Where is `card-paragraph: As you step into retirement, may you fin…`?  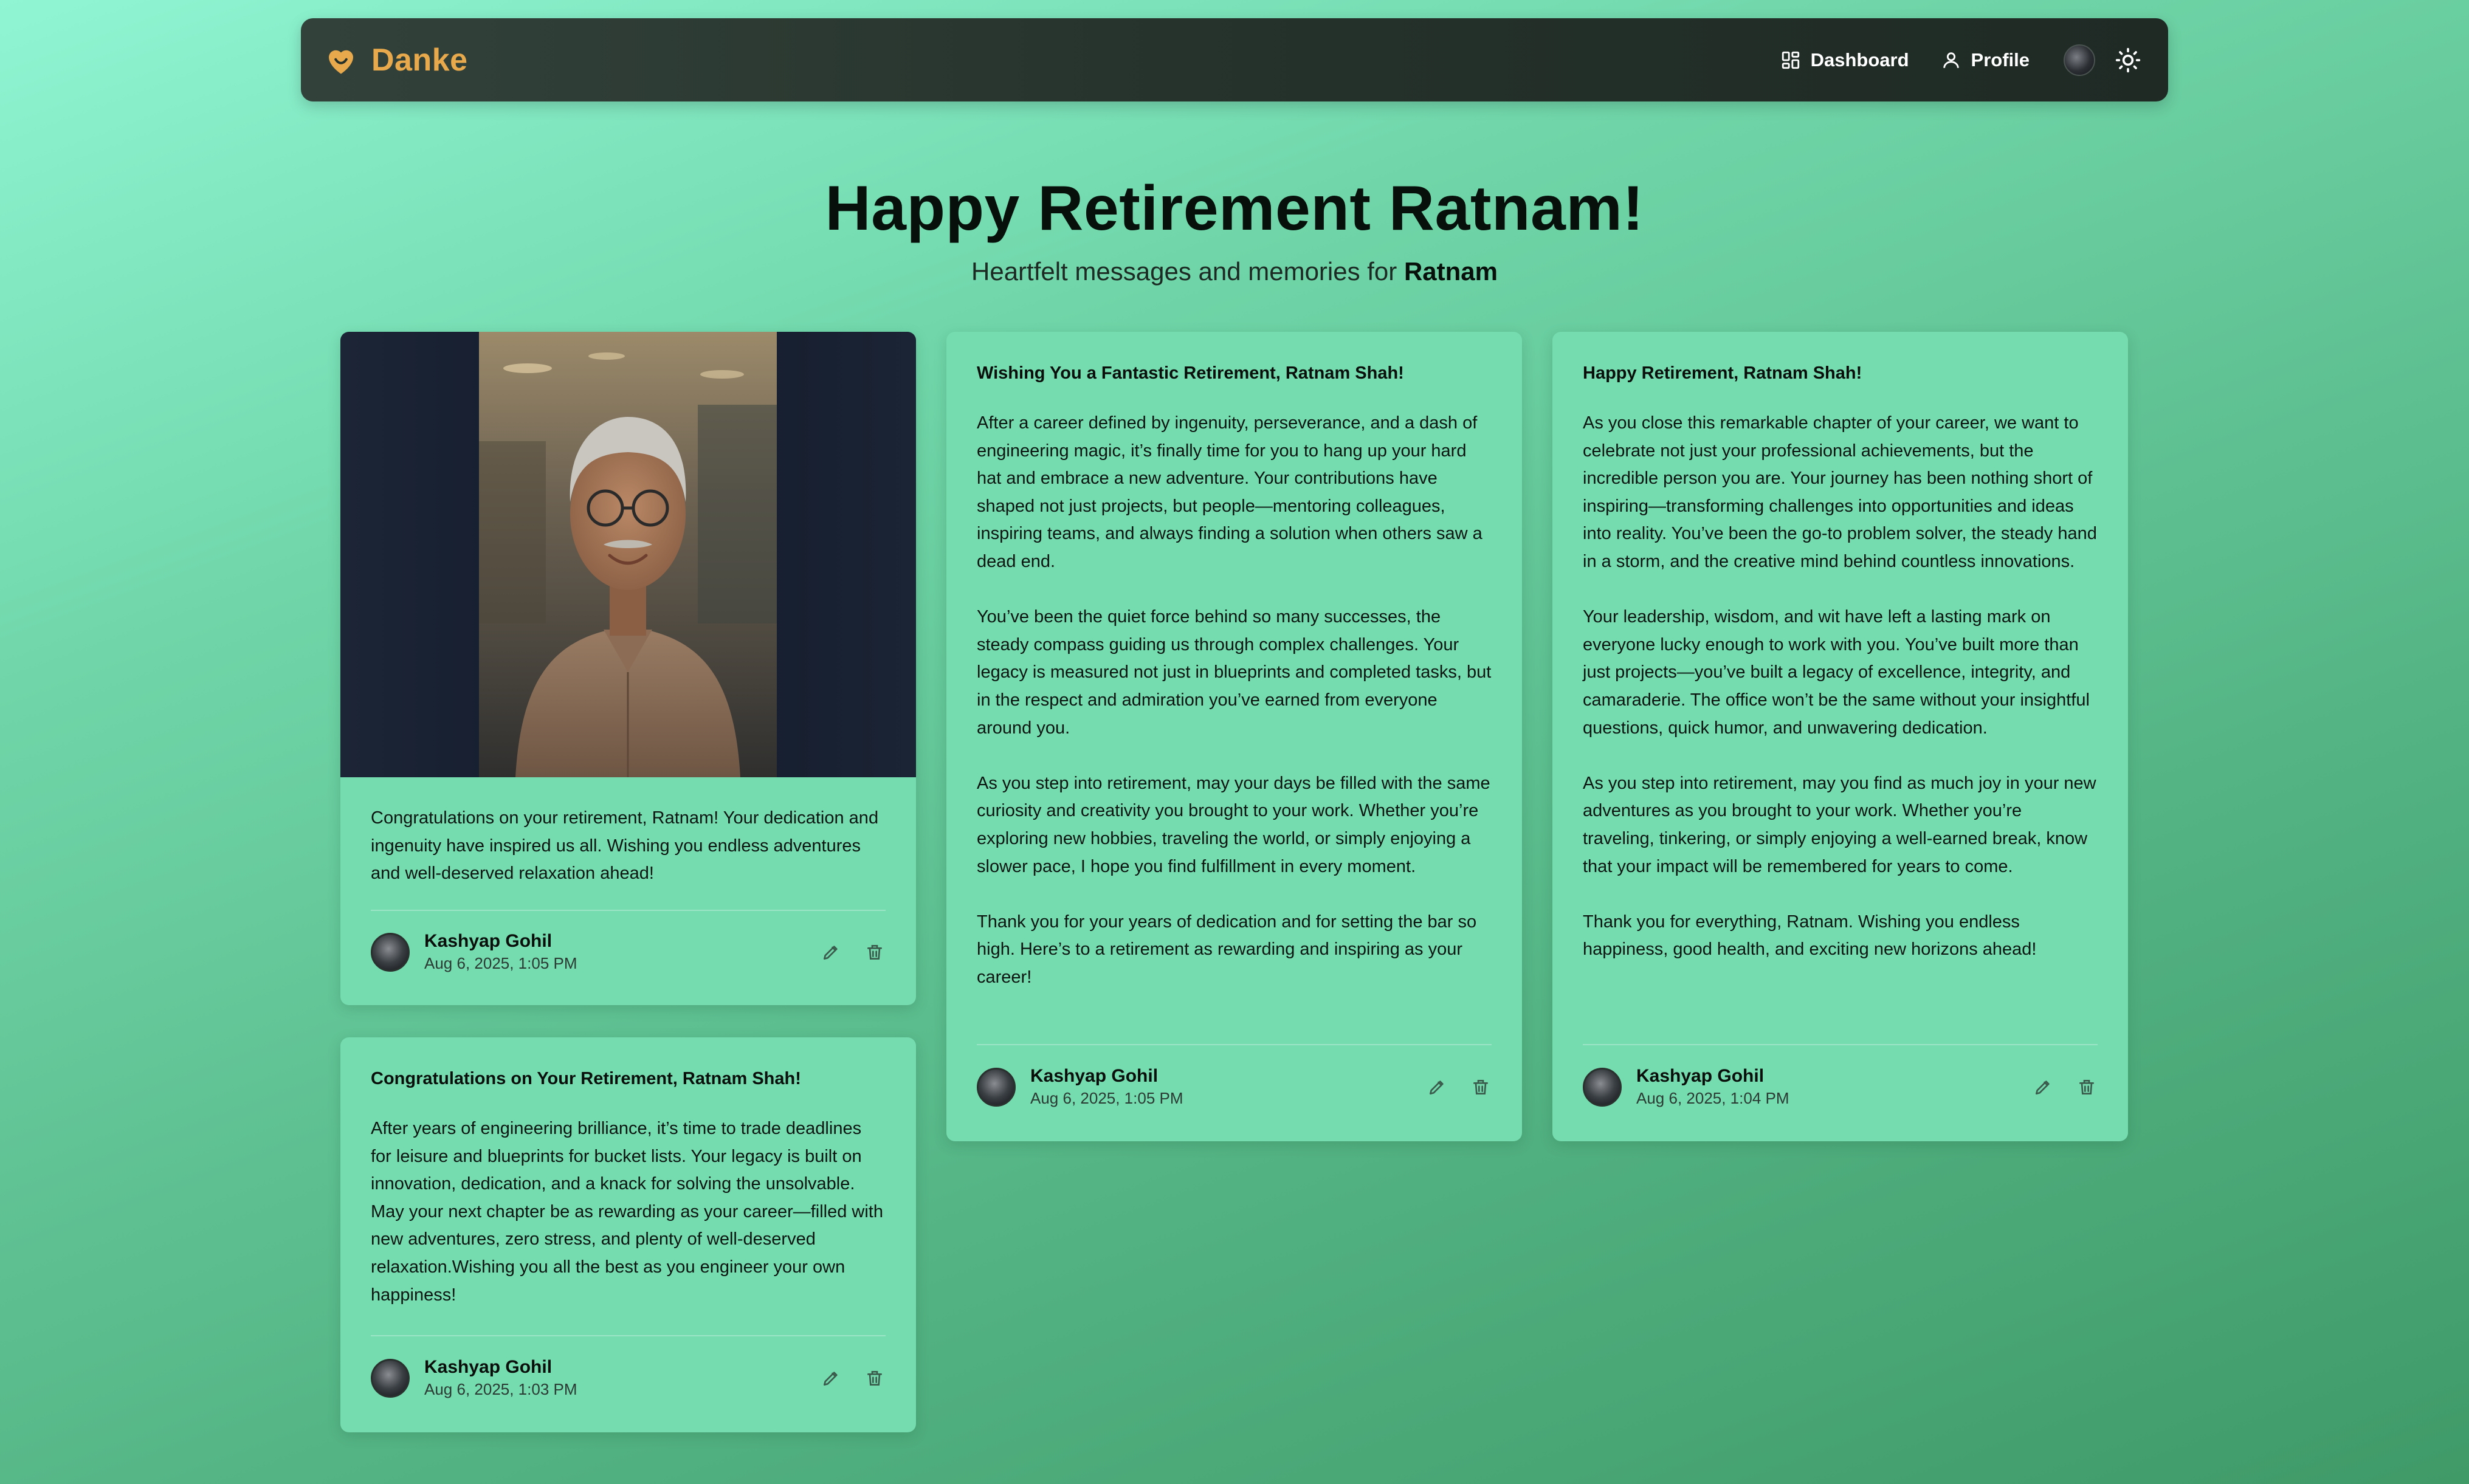 card-paragraph: As you step into retirement, may you fin… is located at coordinates (1839, 825).